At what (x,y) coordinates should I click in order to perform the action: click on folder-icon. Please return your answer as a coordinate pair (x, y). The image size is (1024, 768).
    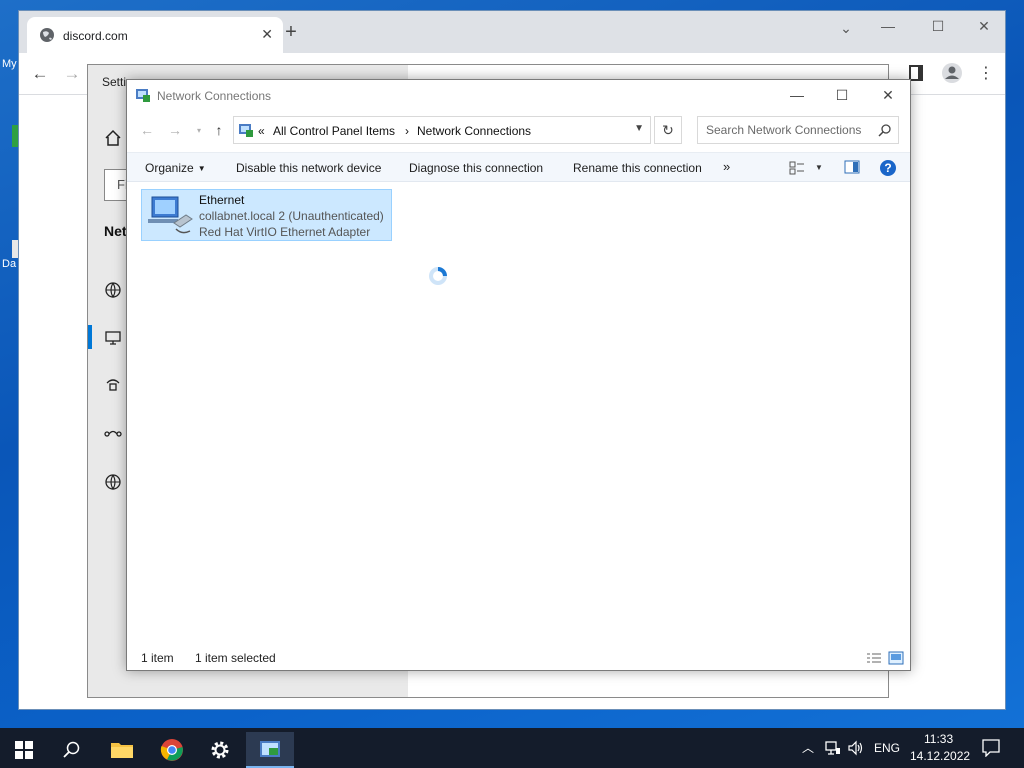
    Looking at the image, I should click on (122, 750).